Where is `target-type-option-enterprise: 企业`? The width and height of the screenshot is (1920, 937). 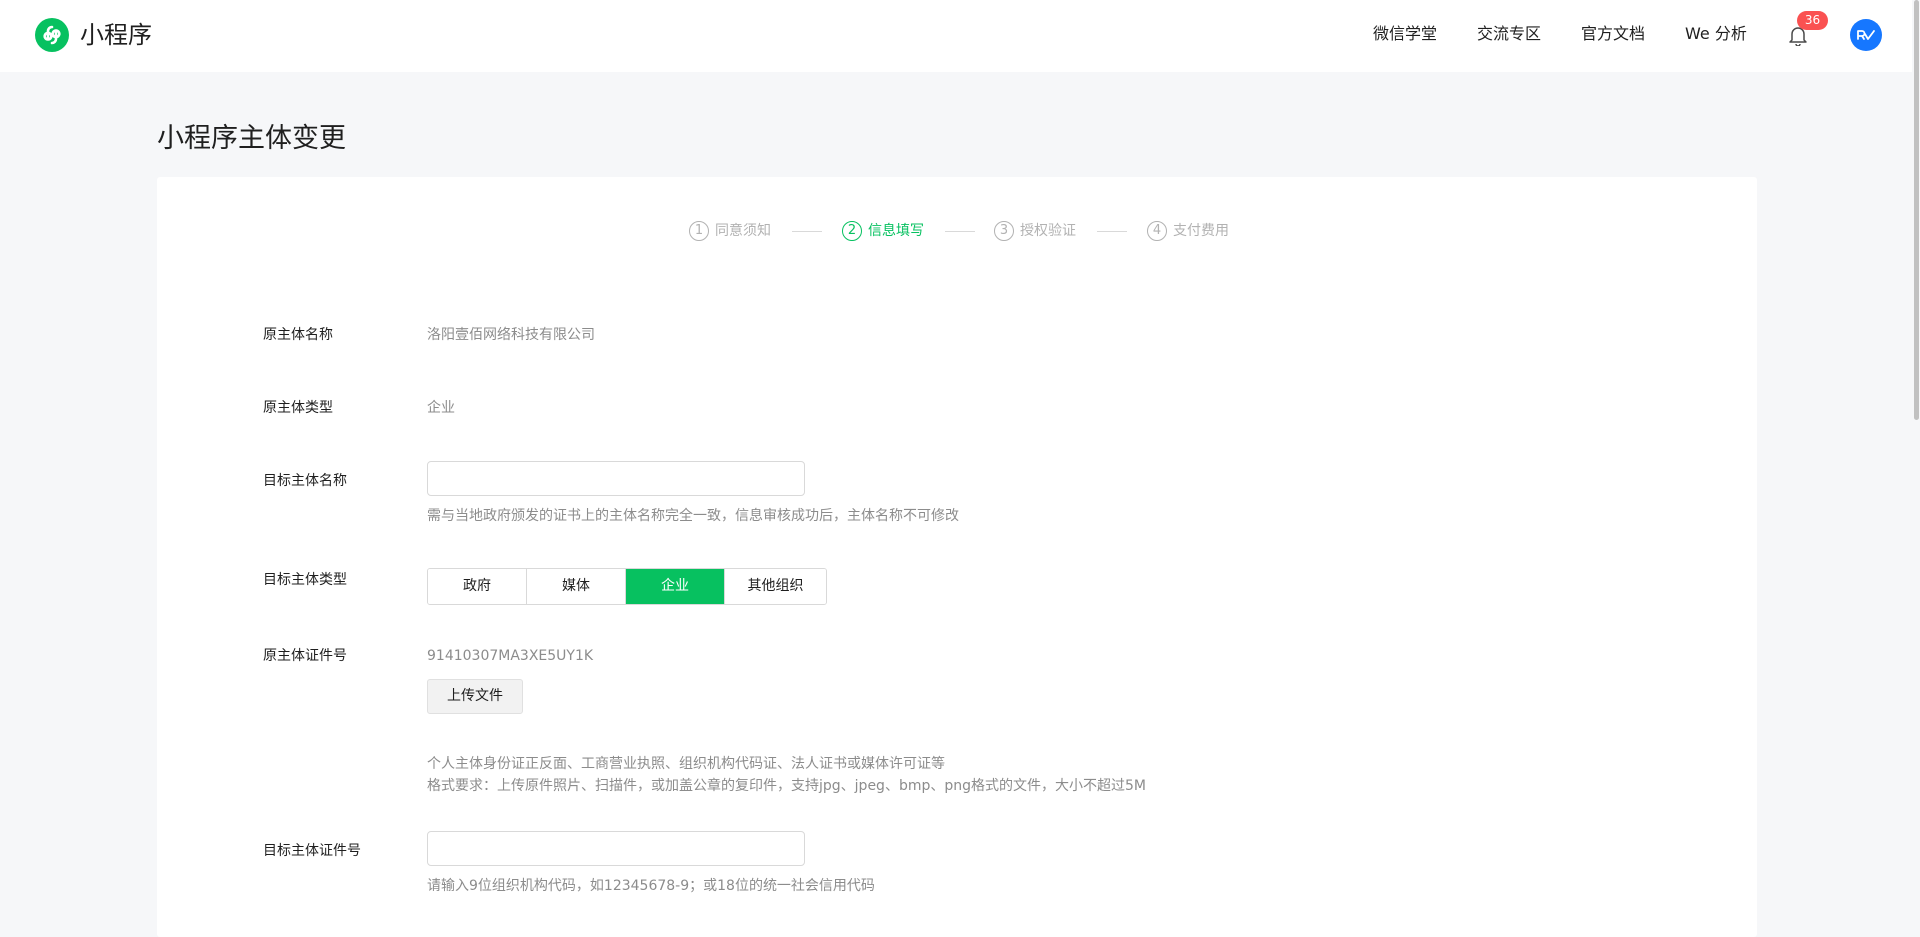
target-type-option-enterprise: 企业 is located at coordinates (675, 586).